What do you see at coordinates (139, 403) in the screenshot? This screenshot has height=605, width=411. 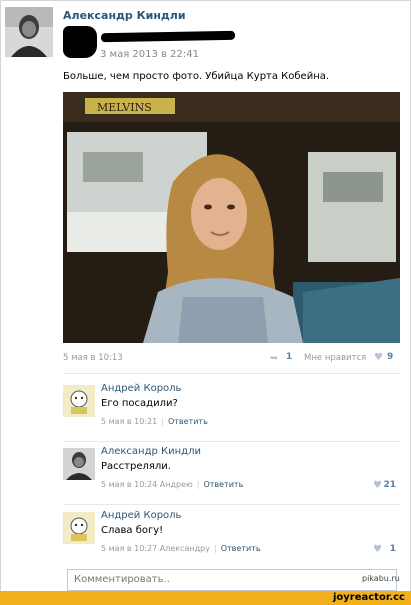 I see `comment-text: Его посадили?` at bounding box center [139, 403].